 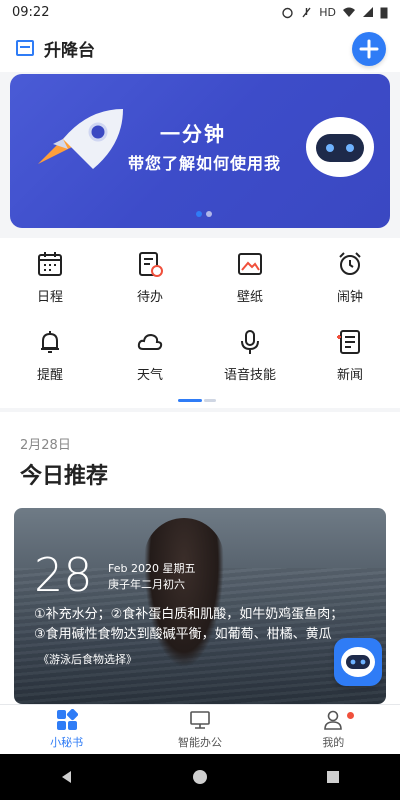 What do you see at coordinates (190, 400) in the screenshot?
I see `grid-page-active` at bounding box center [190, 400].